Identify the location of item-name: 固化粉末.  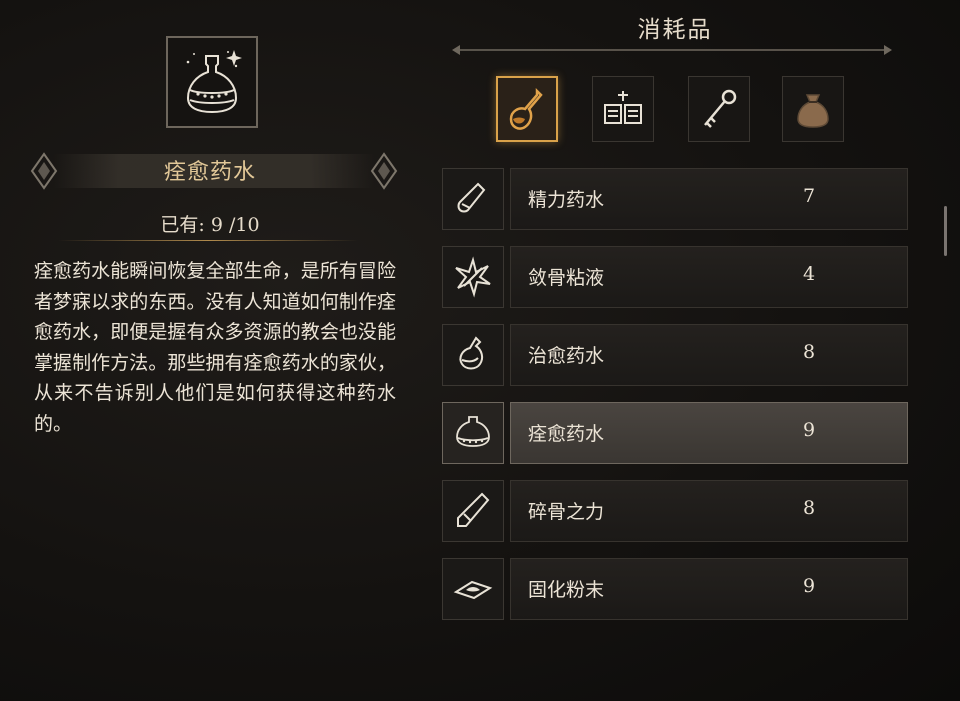
(566, 590).